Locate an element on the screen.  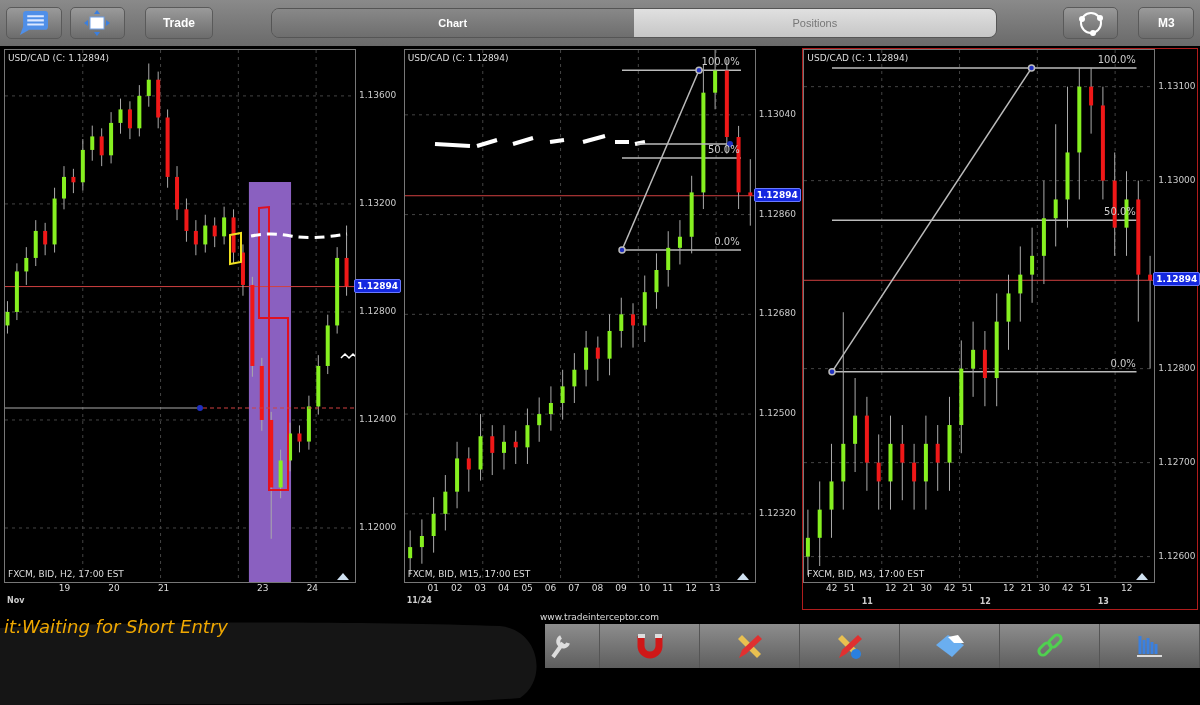
time-tick: 04 is located at coordinates (503, 588).